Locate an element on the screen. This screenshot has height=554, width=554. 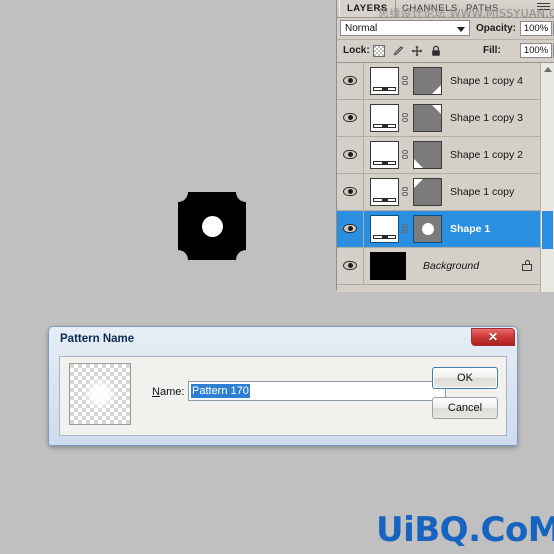
layer-name-label: Shape 1 copy 4 is located at coordinates (486, 81).